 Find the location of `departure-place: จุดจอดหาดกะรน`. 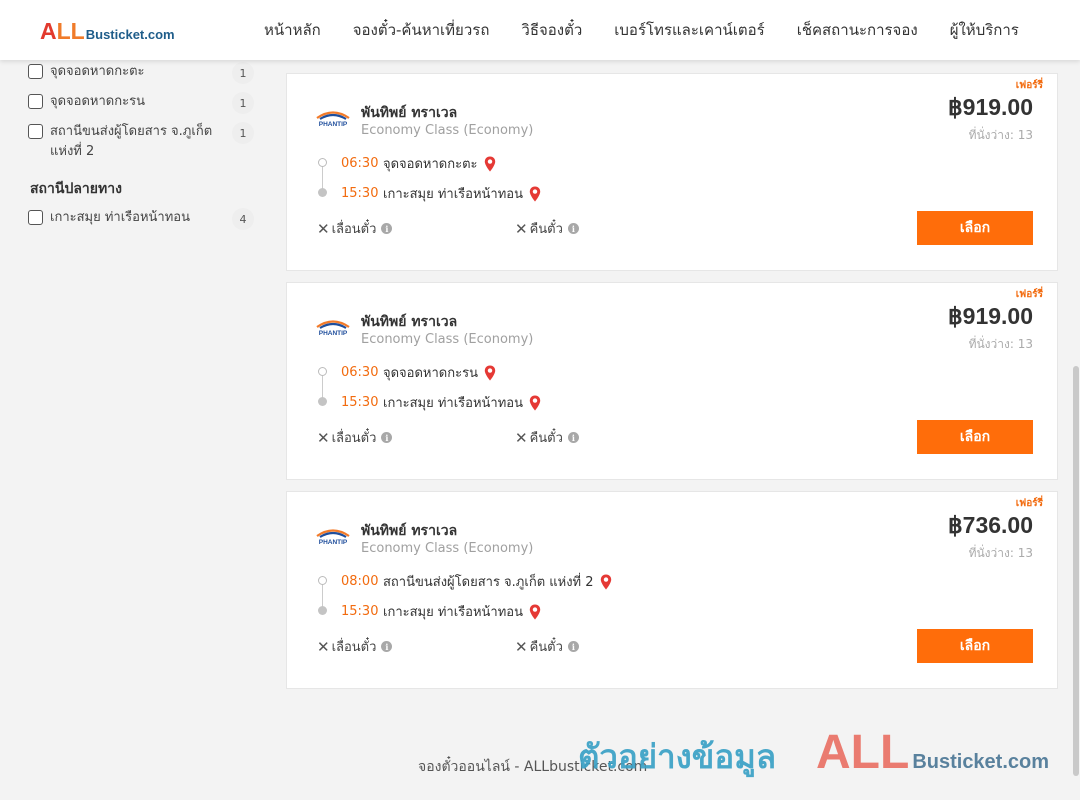

departure-place: จุดจอดหาดกะรน is located at coordinates (430, 373).